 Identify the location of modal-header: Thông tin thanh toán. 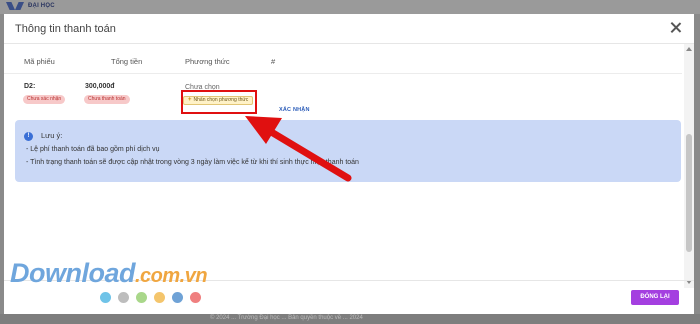
(349, 29).